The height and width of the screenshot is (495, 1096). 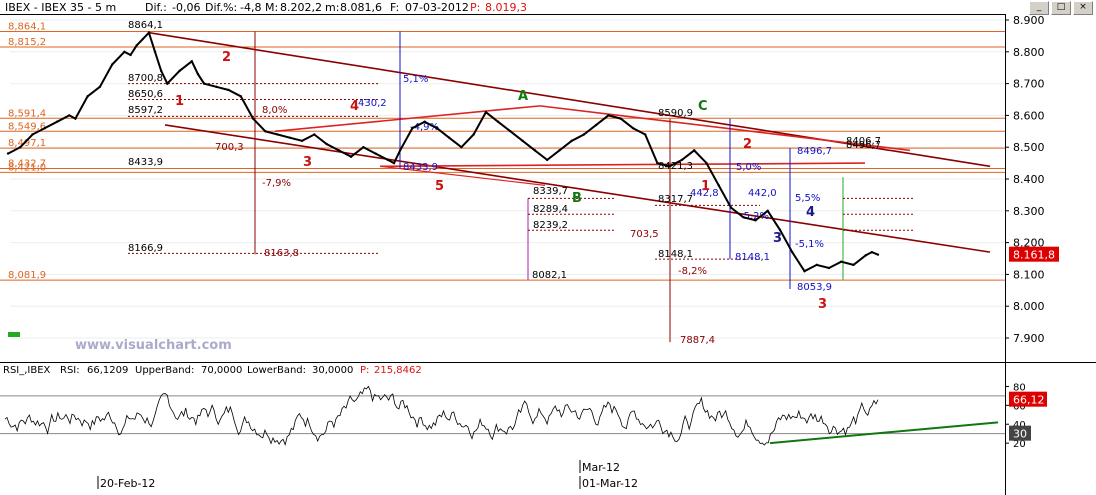 I want to click on annotation-label: 8166,9, so click(x=145, y=248).